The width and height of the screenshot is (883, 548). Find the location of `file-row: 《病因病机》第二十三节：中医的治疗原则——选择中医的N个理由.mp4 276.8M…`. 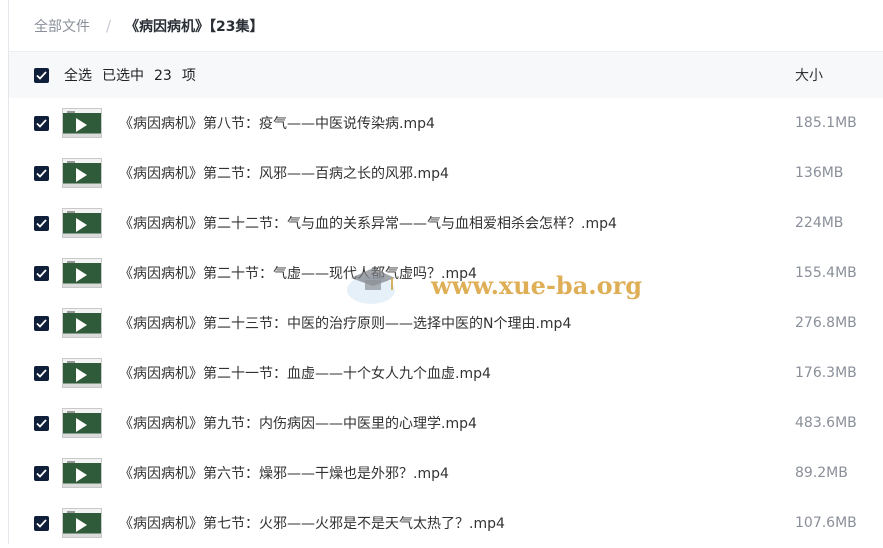

file-row: 《病因病机》第二十三节：中医的治疗原则——选择中医的N个理由.mp4 276.8M… is located at coordinates (446, 323).